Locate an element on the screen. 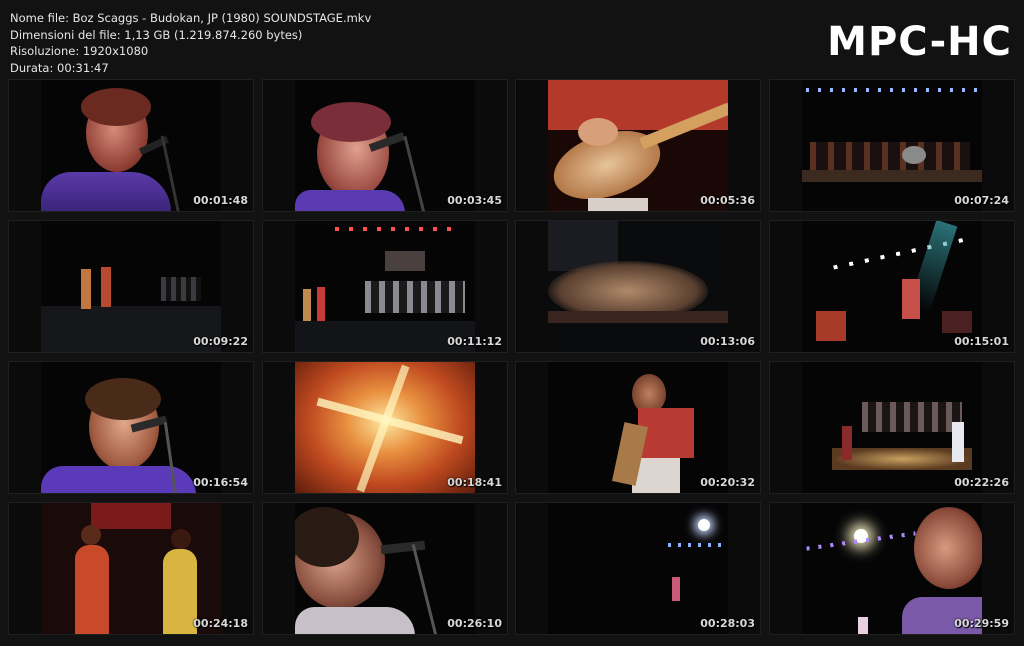  thumbnail-timestamp: 00:01:48 is located at coordinates (220, 200).